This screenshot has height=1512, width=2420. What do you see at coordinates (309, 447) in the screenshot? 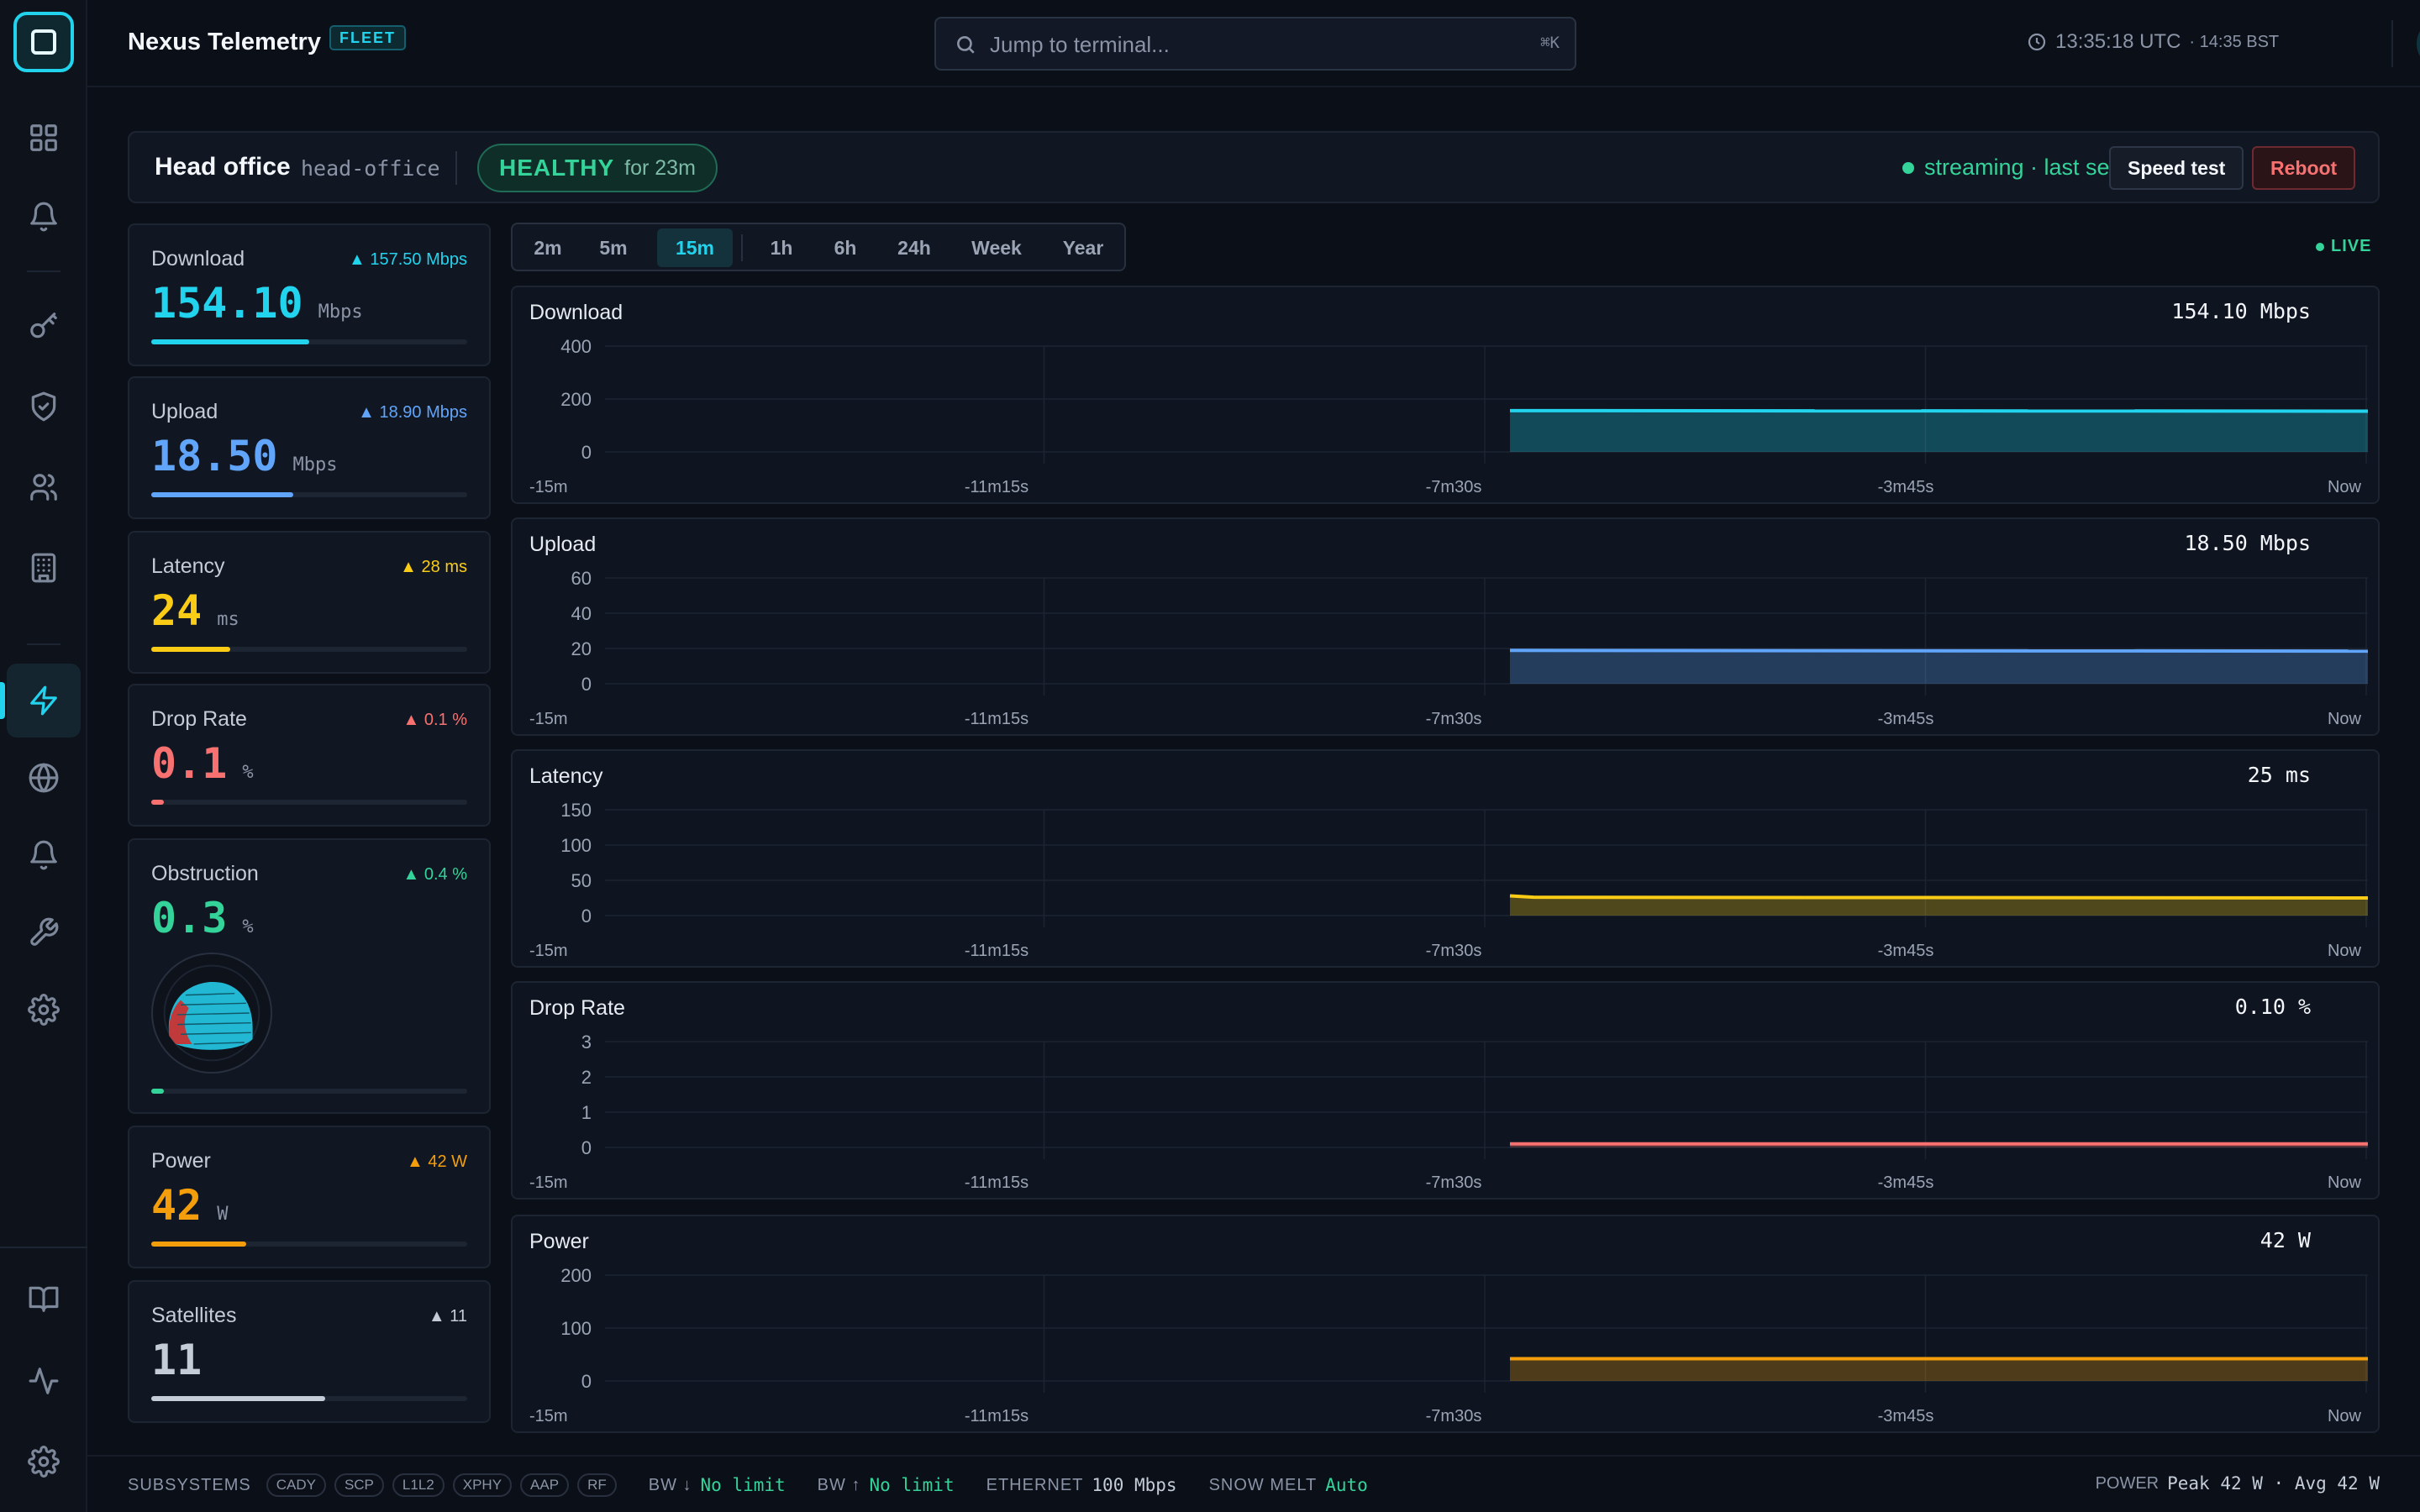
I see `metric-card-upload: Upload ▲ 18.90 Mbps 18.50 Mbps` at bounding box center [309, 447].